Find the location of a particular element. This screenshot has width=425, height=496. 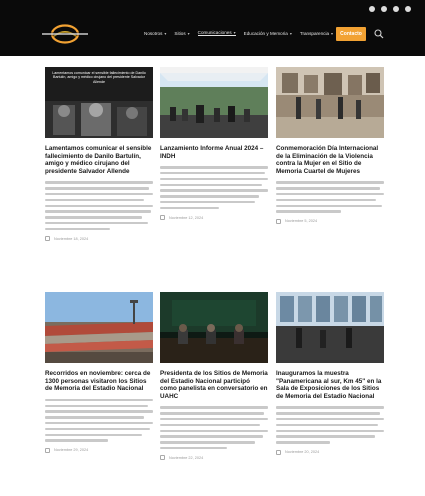

social-links is located at coordinates (390, 9).